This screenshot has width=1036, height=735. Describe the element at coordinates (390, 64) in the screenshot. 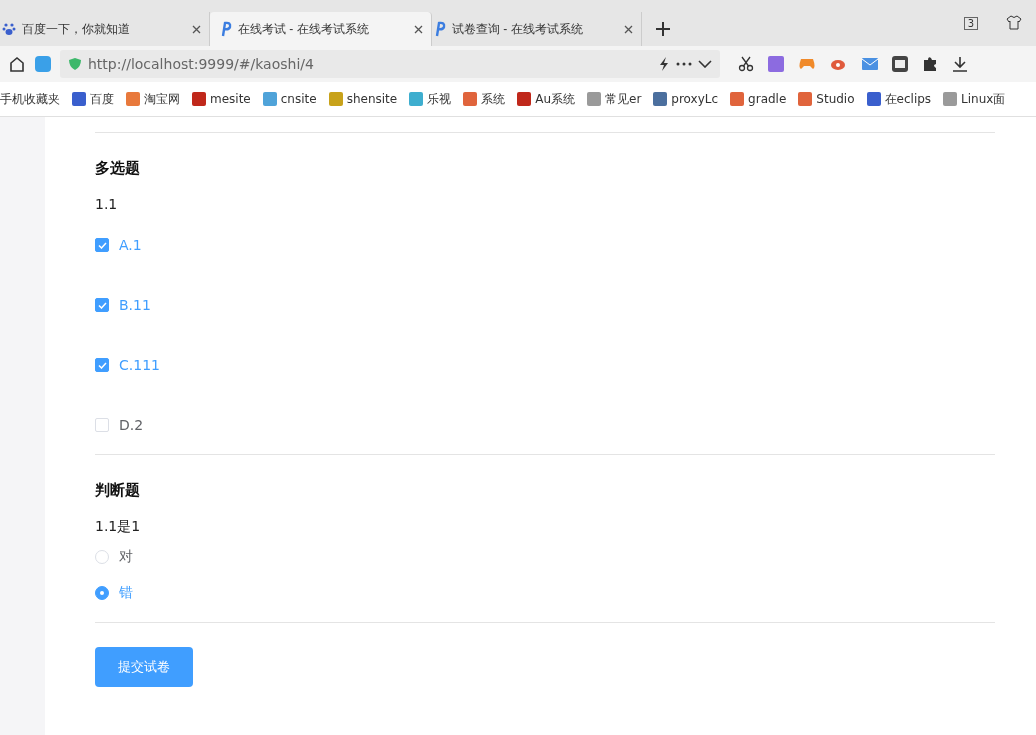

I see `address-bar: http://localhost:9999/#/kaoshi/4` at that location.